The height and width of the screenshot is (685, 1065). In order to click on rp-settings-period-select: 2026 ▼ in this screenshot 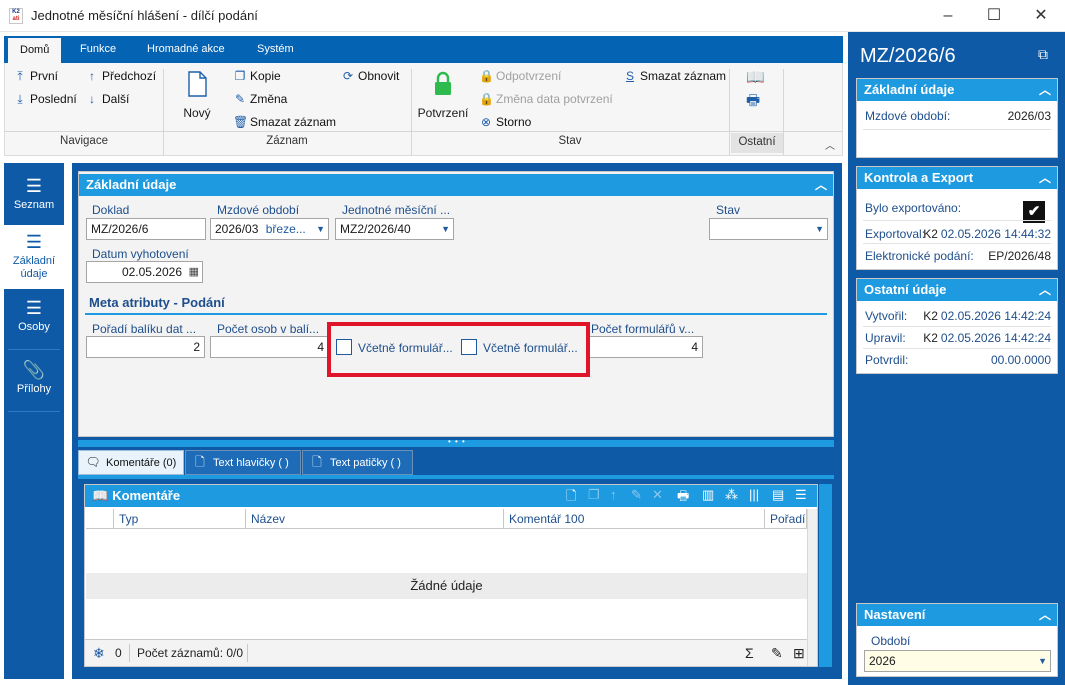, I will do `click(957, 661)`.